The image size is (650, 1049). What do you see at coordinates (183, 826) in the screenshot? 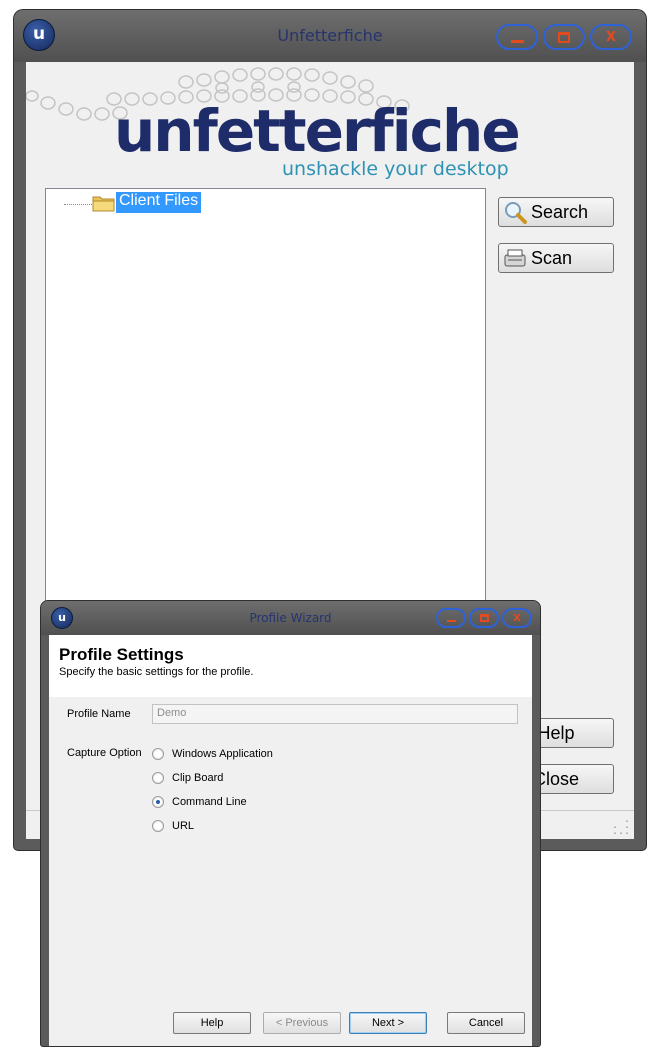
I see `radio-label: URL` at bounding box center [183, 826].